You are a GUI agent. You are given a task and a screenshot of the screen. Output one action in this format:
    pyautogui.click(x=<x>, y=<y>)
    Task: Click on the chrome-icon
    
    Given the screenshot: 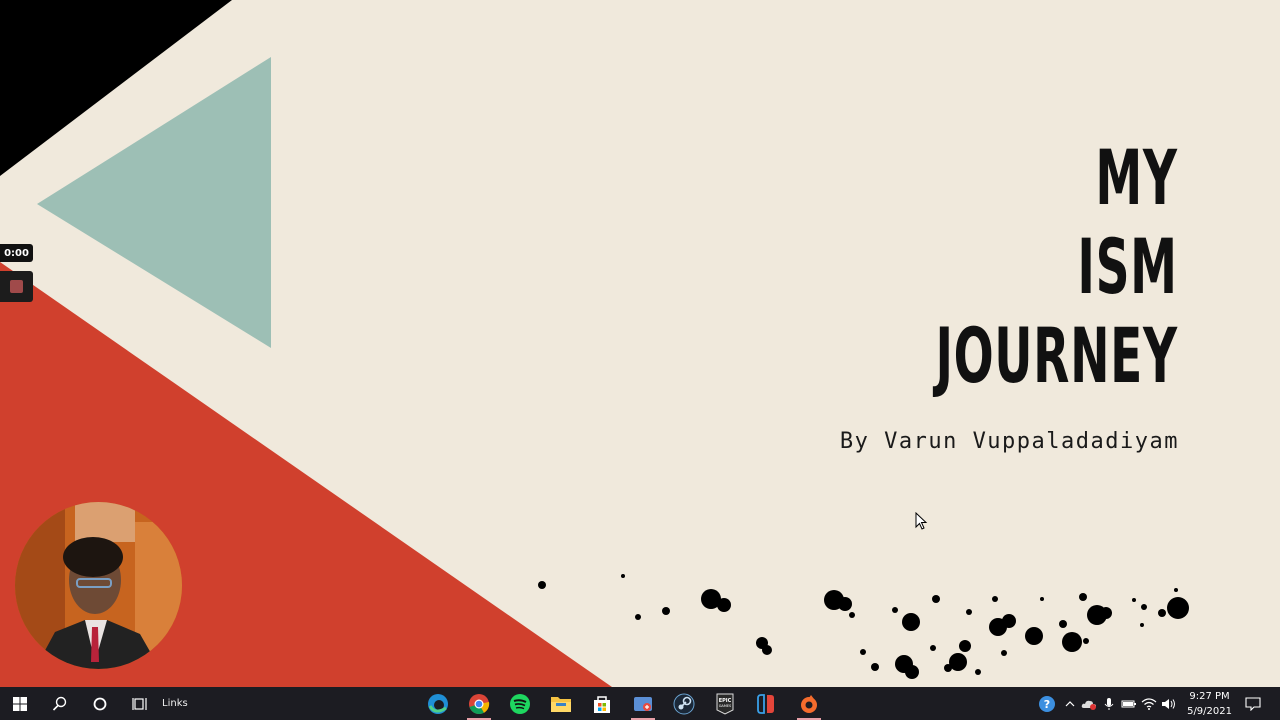 What is the action you would take?
    pyautogui.click(x=479, y=703)
    